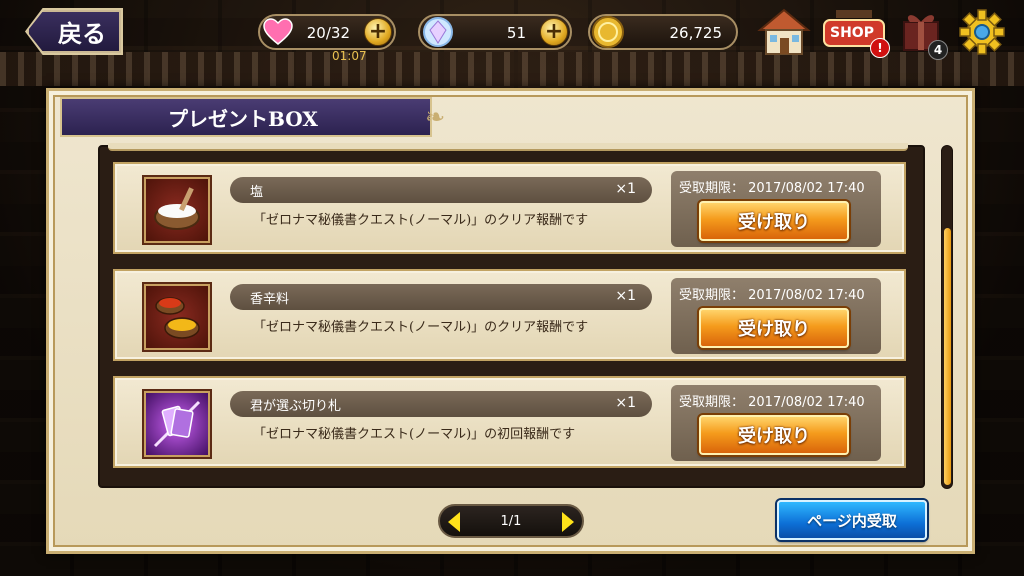  I want to click on gem-value: 51, so click(516, 33).